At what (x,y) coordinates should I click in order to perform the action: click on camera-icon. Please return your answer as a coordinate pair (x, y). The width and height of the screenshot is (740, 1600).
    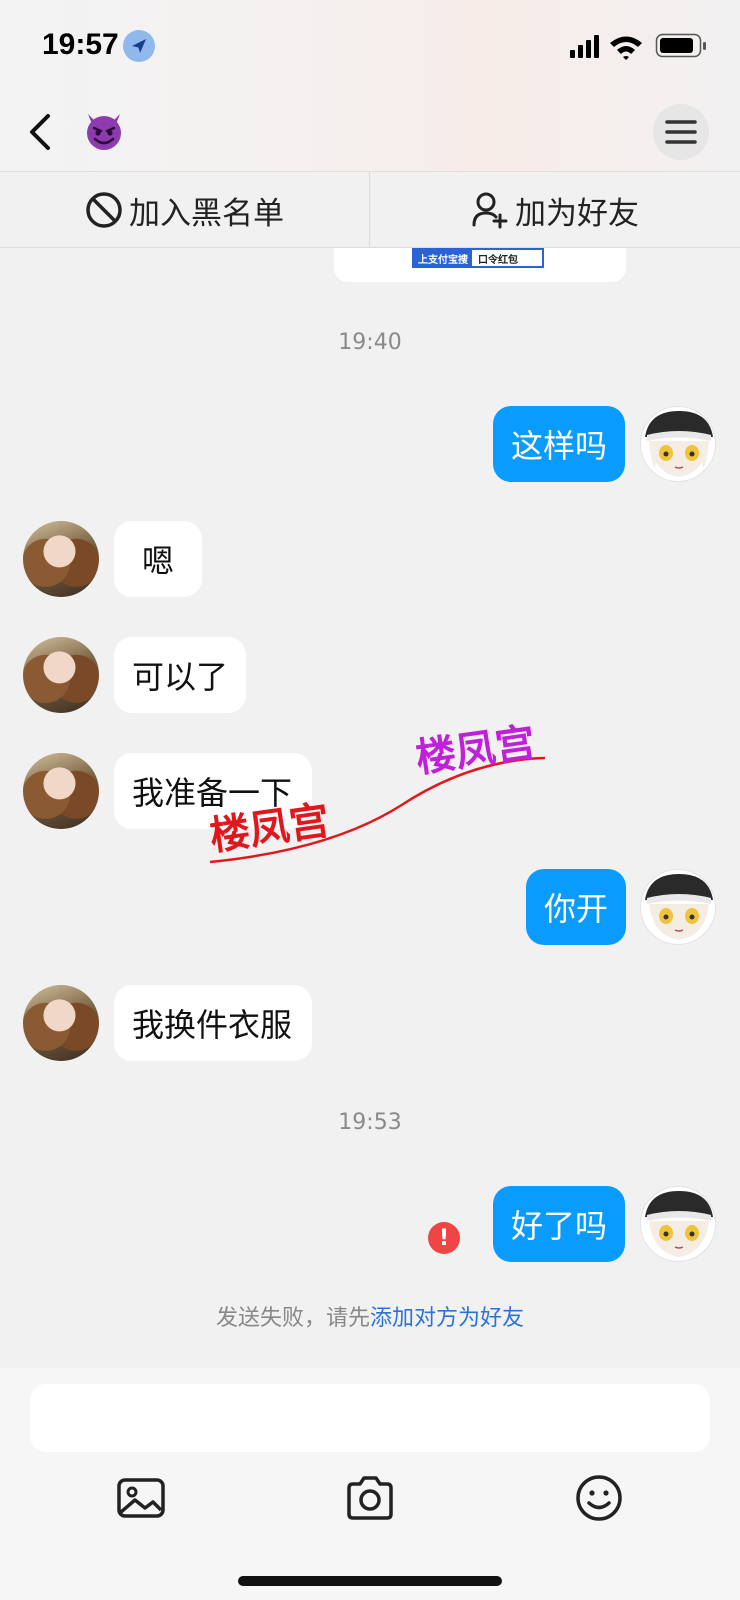
    Looking at the image, I should click on (370, 1498).